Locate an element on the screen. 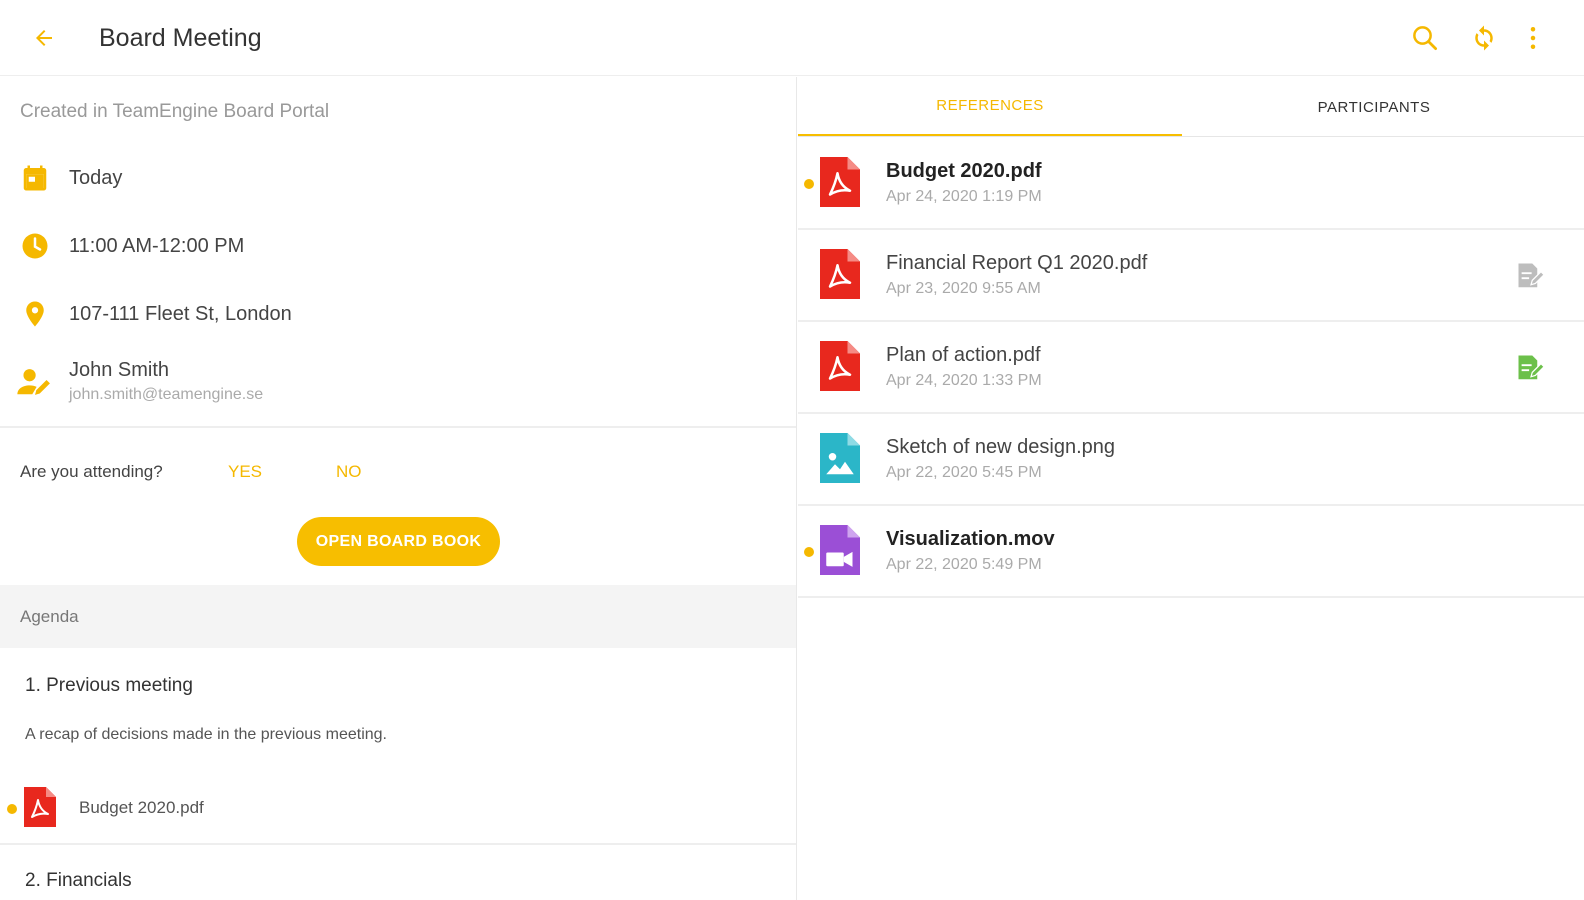  clock-icon is located at coordinates (35, 246).